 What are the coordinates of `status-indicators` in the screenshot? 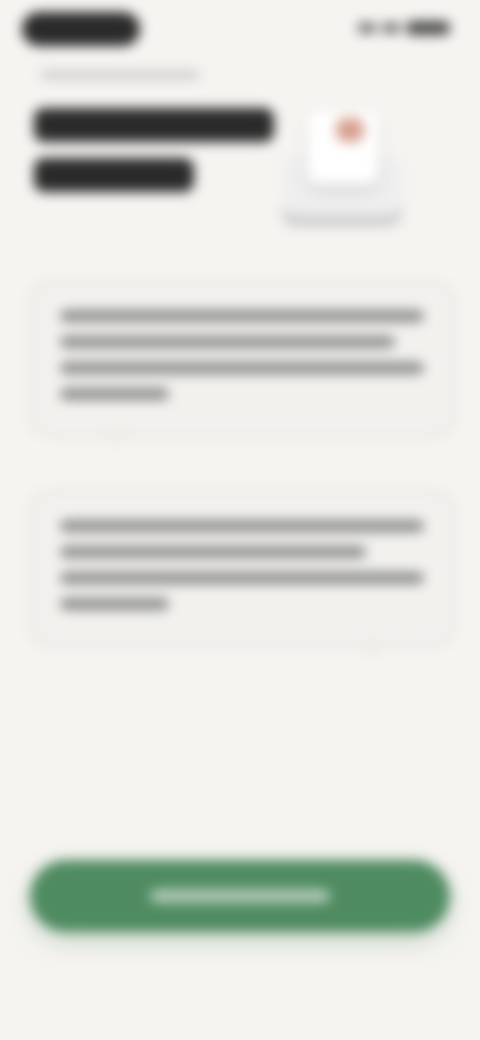 It's located at (402, 28).